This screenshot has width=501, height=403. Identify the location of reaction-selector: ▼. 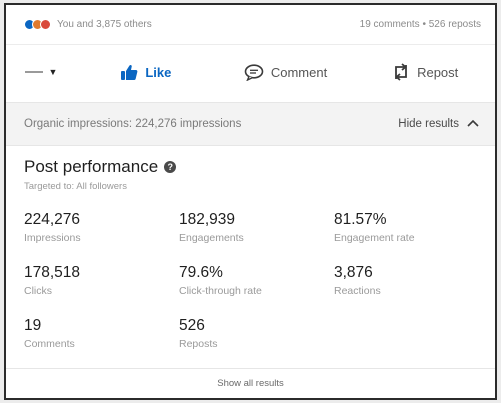
(41, 72).